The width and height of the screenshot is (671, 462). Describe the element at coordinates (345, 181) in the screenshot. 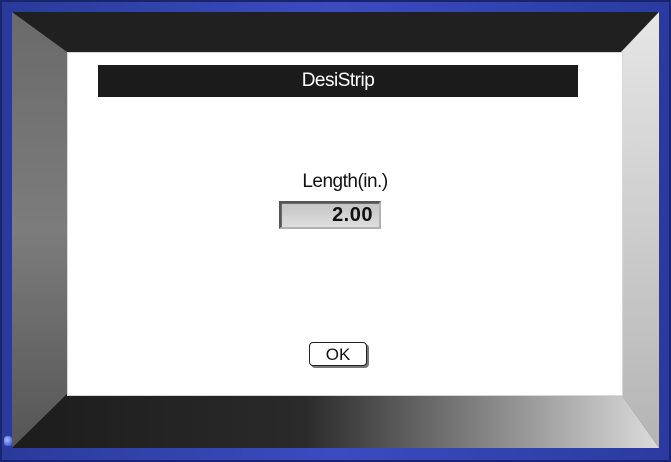

I see `length-label: Length(in.)` at that location.